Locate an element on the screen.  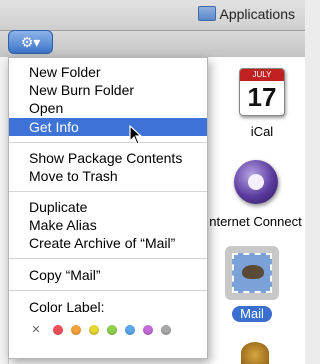
app-label-selected: Mail is located at coordinates (252, 314).